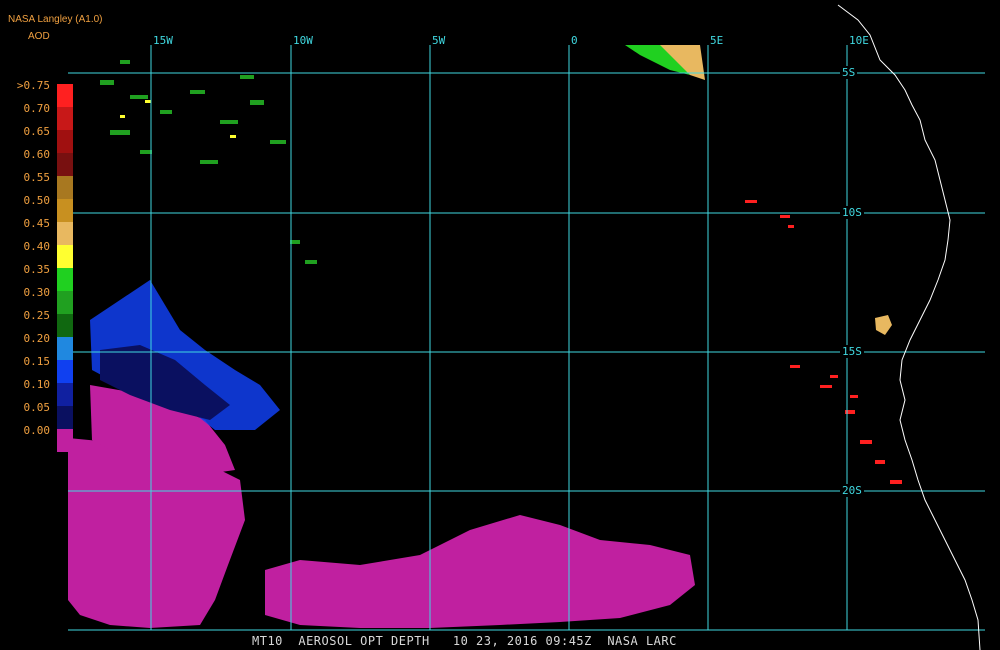 The image size is (1000, 650). Describe the element at coordinates (37, 223) in the screenshot. I see `legend-label: 0.45` at that location.